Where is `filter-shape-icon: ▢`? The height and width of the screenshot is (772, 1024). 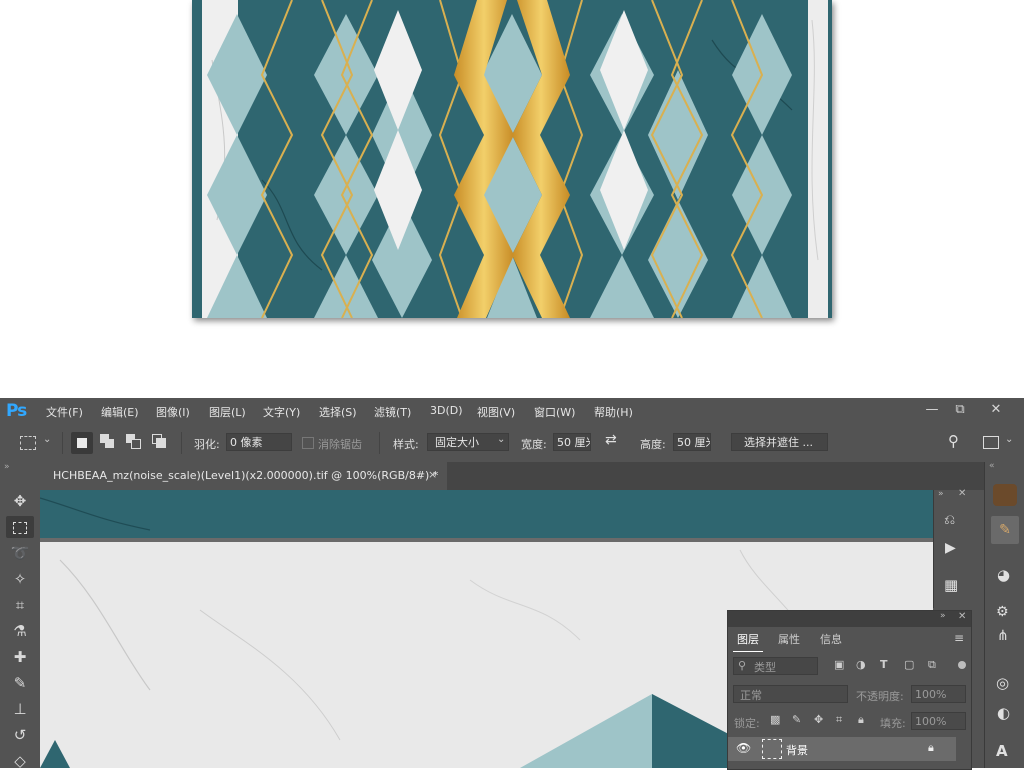 filter-shape-icon: ▢ is located at coordinates (909, 664).